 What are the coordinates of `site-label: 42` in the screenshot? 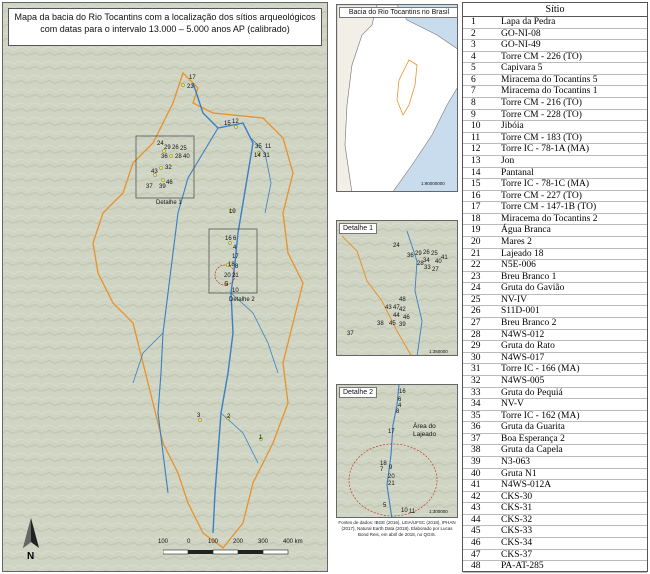 It's located at (402, 310).